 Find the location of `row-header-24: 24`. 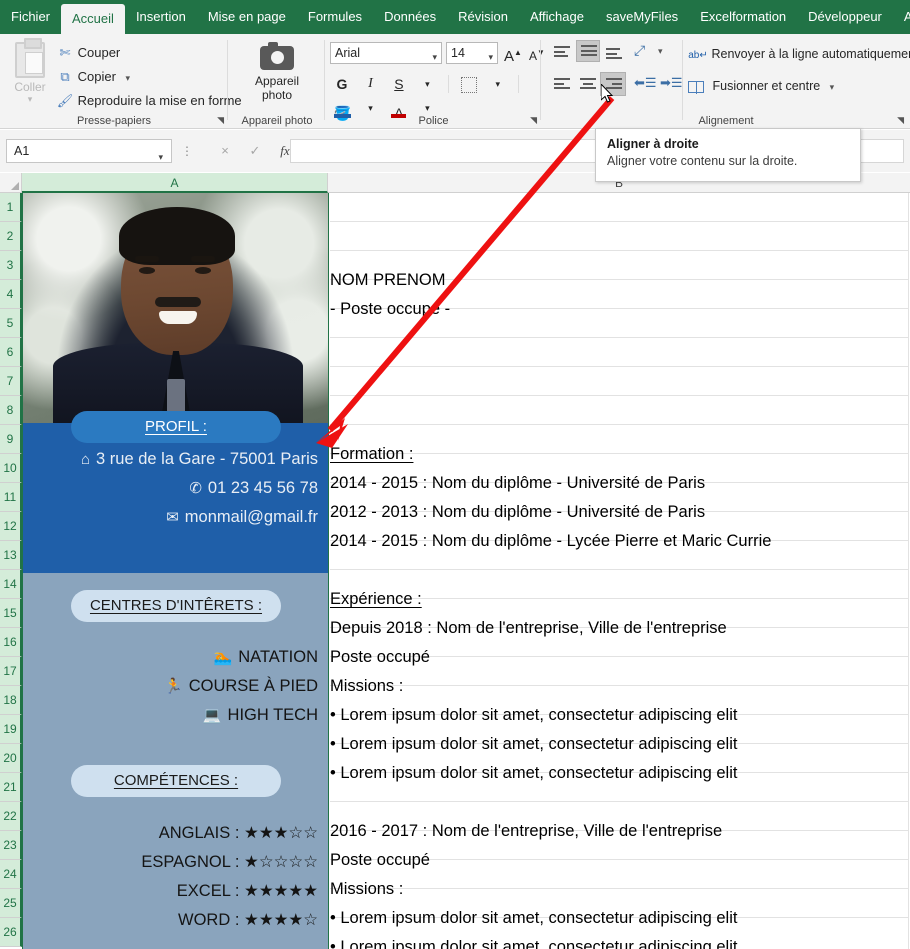

row-header-24: 24 is located at coordinates (11, 874).